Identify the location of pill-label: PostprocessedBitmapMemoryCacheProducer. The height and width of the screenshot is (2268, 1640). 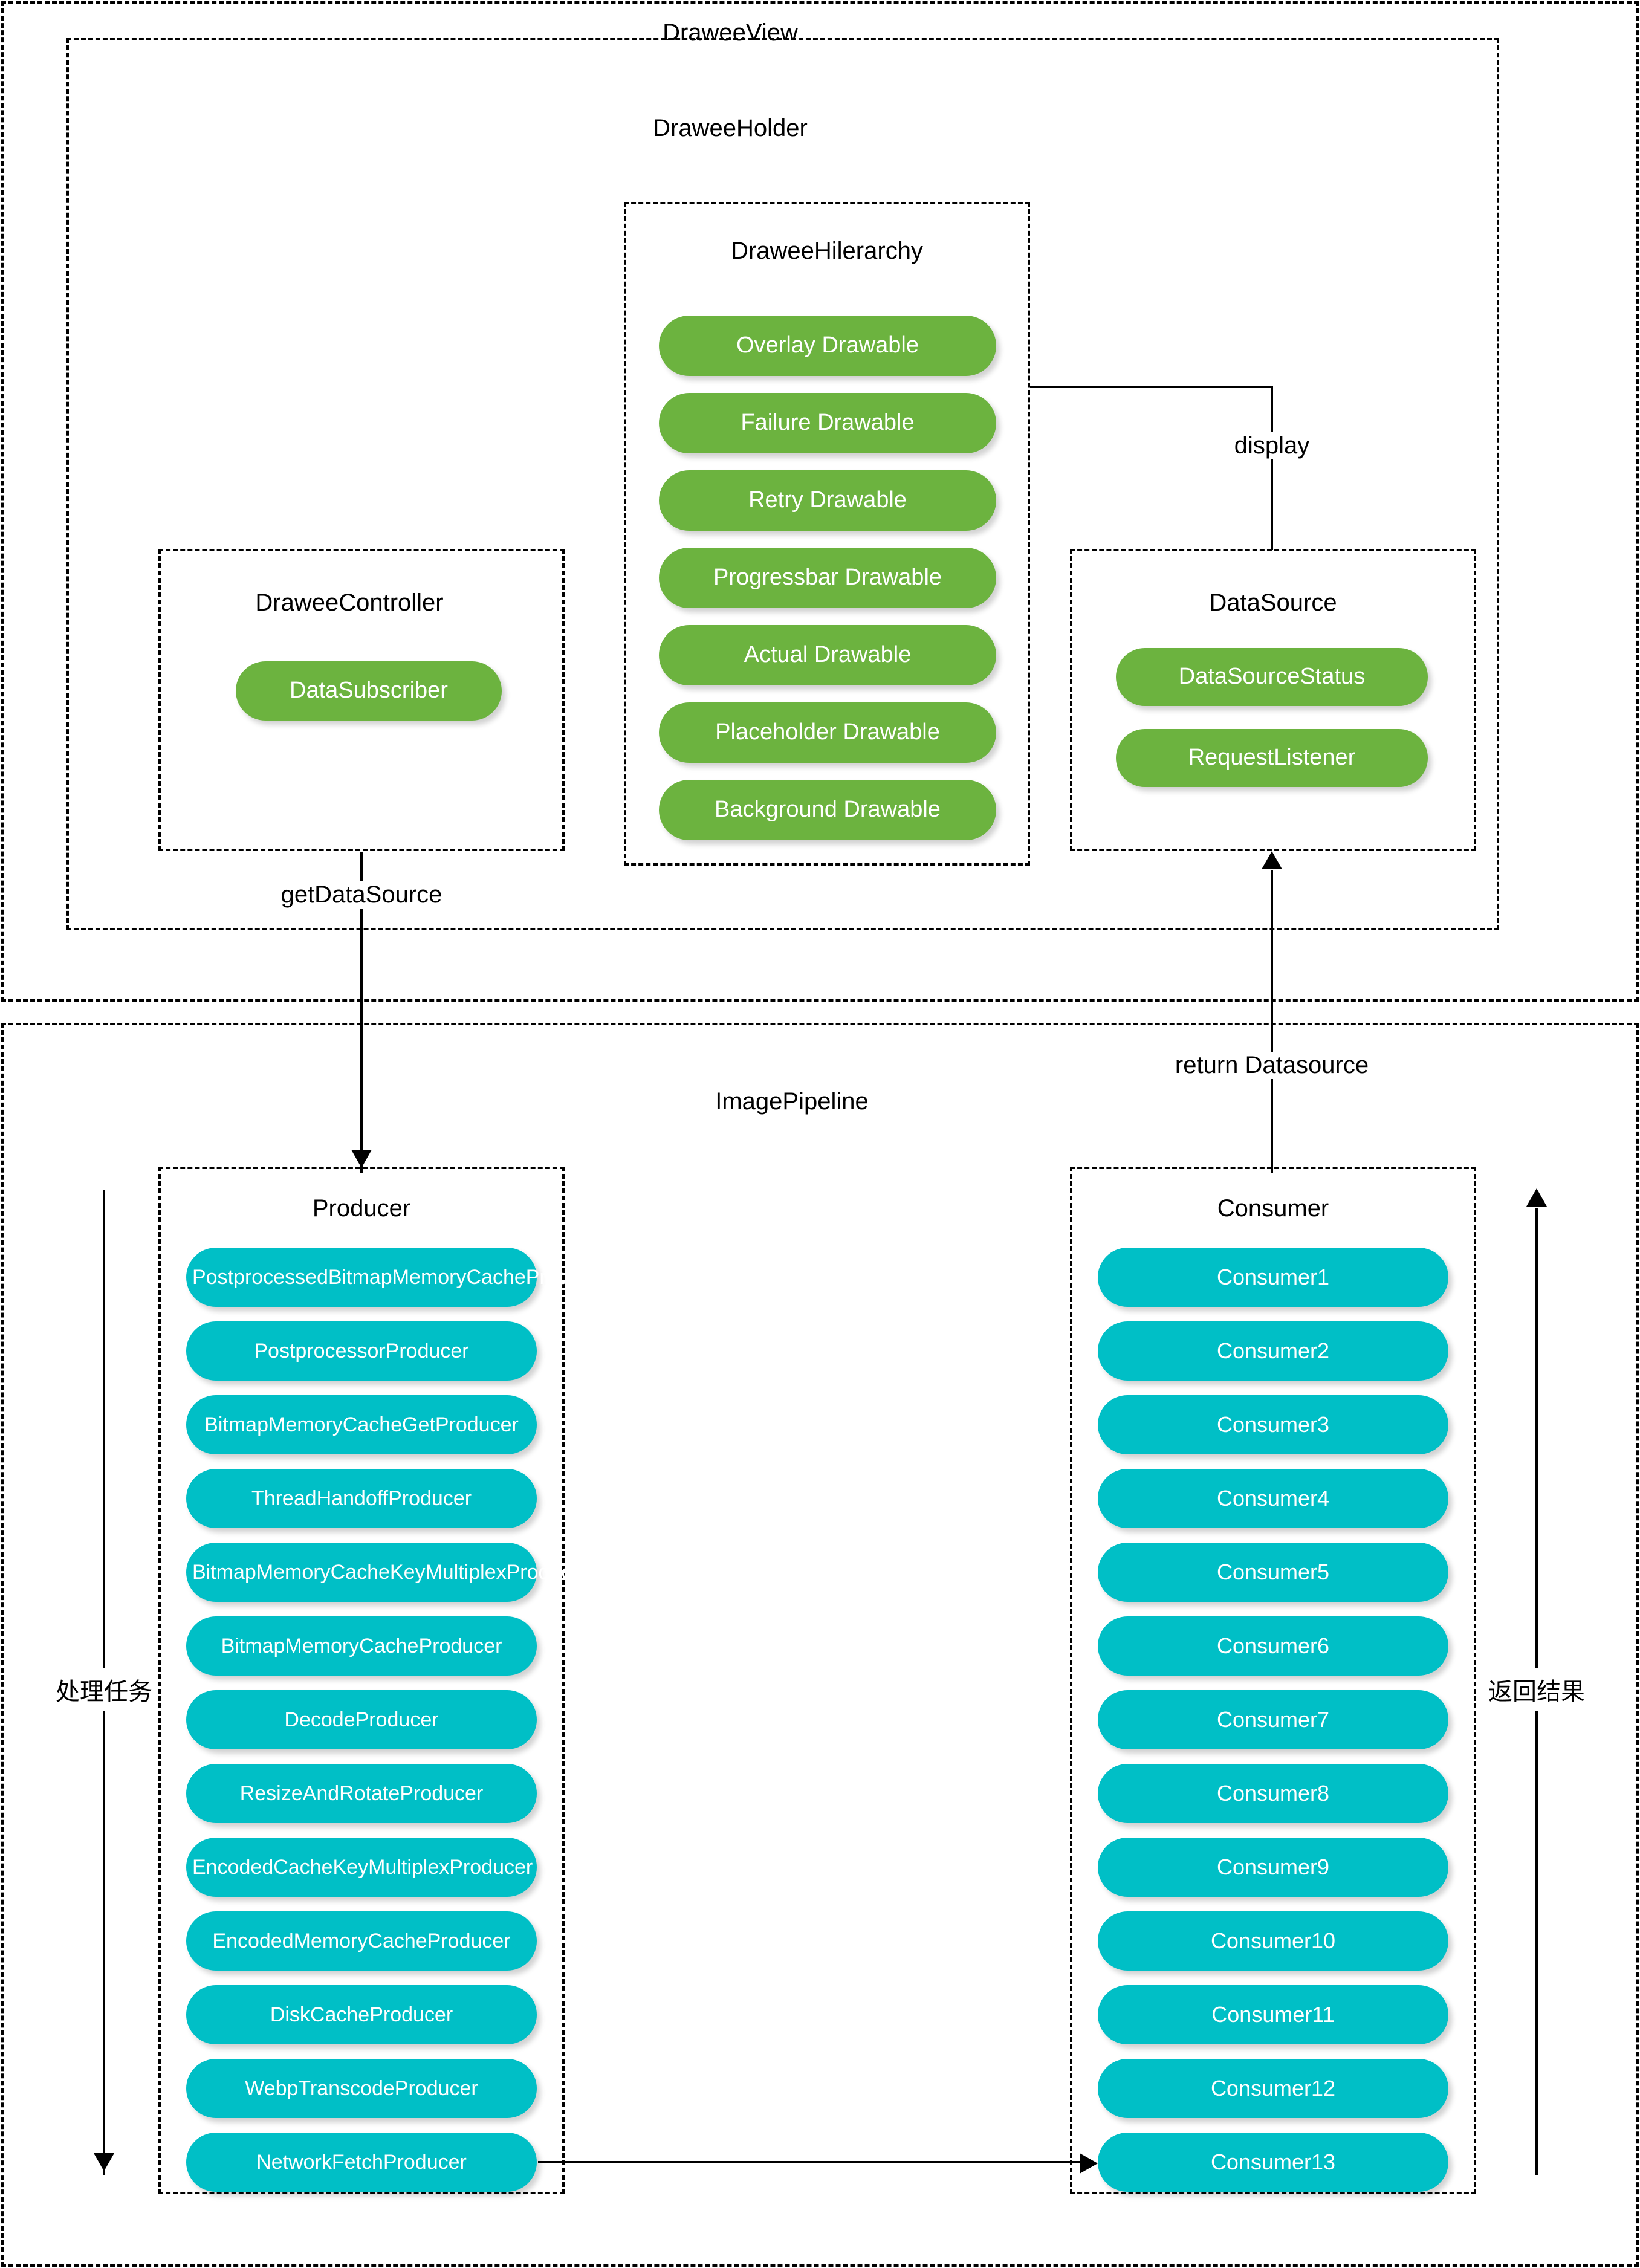
(400, 1277).